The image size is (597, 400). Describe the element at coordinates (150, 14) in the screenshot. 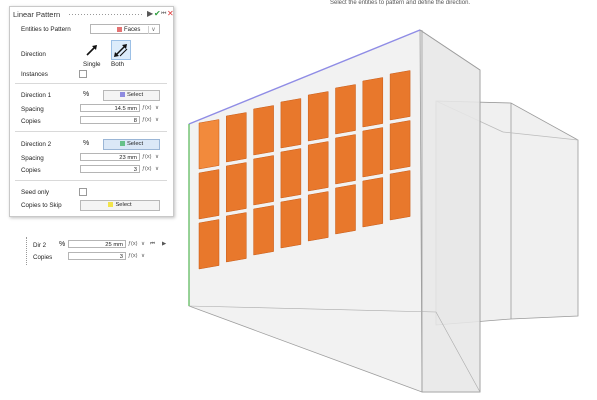

I see `run-icon: ▶` at that location.